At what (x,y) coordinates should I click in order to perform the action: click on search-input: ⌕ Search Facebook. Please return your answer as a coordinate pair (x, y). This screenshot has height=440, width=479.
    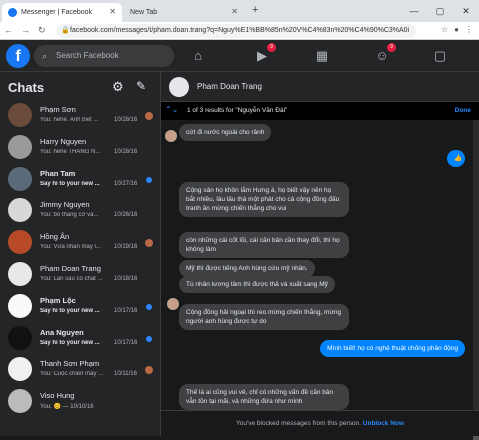
    Looking at the image, I should click on (104, 56).